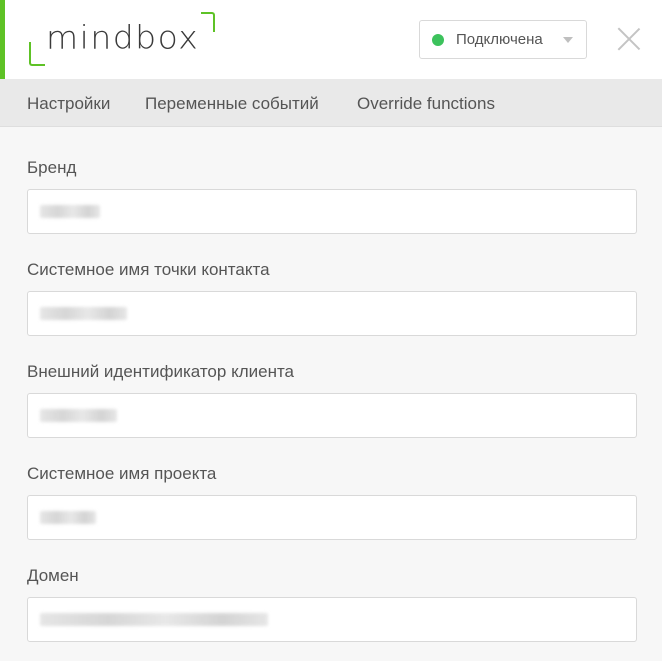 The image size is (662, 661). What do you see at coordinates (122, 473) in the screenshot?
I see `project-system-name-label: Системное имя проекта` at bounding box center [122, 473].